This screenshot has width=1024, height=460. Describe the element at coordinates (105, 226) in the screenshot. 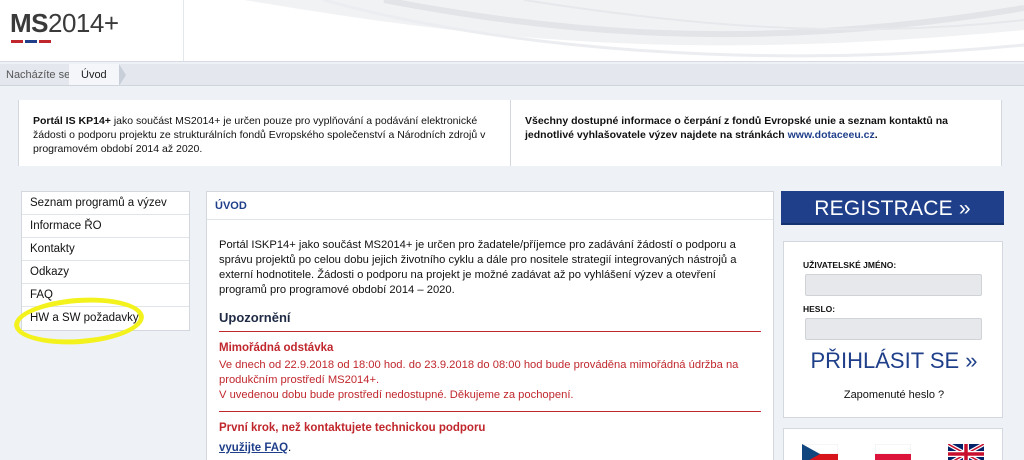

I see `nav-item-ro-info: Informace ŘO` at that location.